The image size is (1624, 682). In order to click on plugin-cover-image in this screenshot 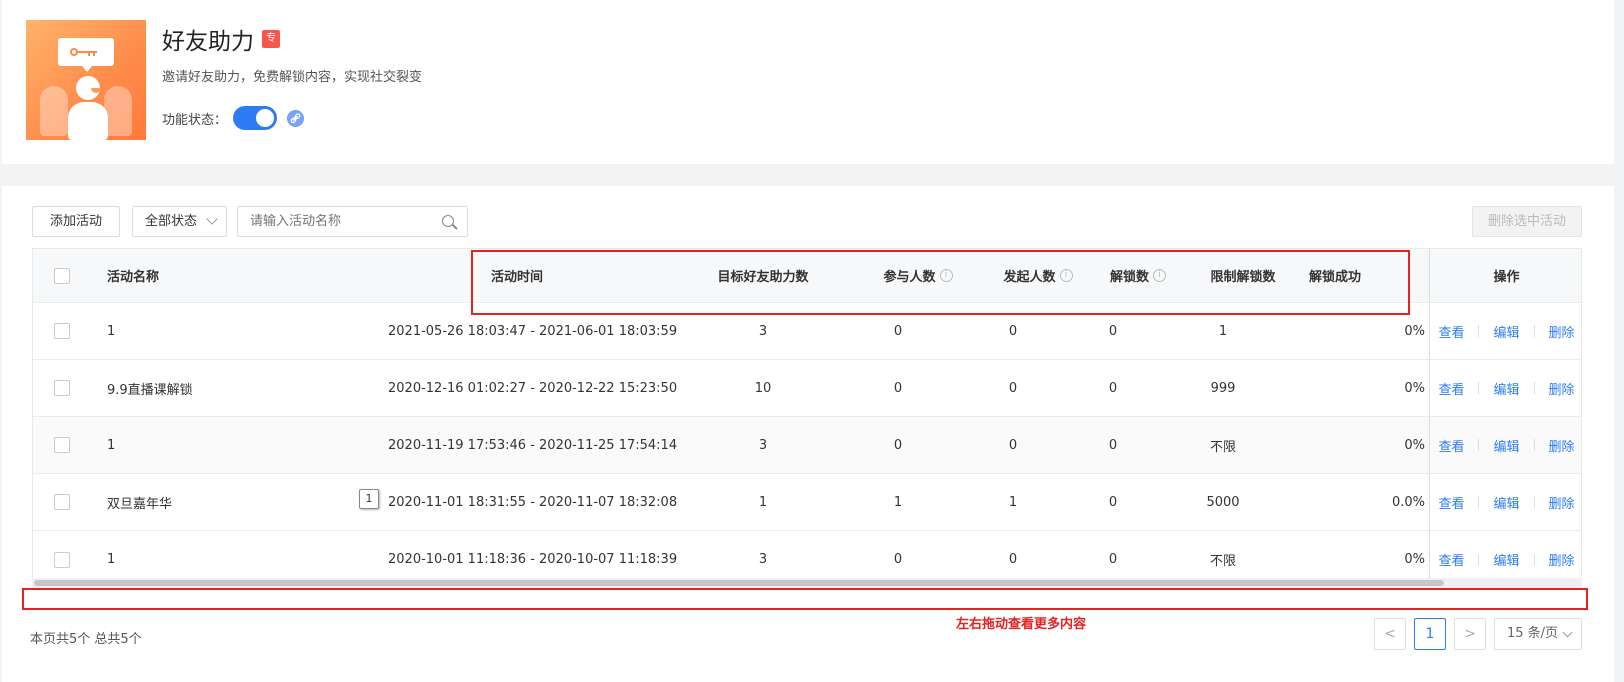, I will do `click(86, 80)`.